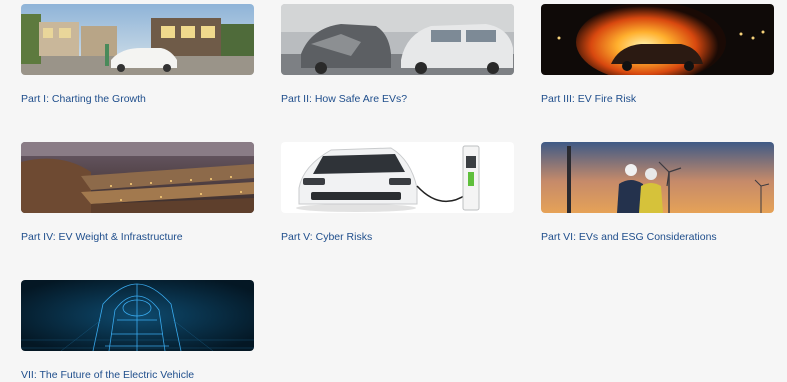 This screenshot has width=787, height=382. I want to click on aerial-parking-lot-photo-graphic, so click(137, 177).